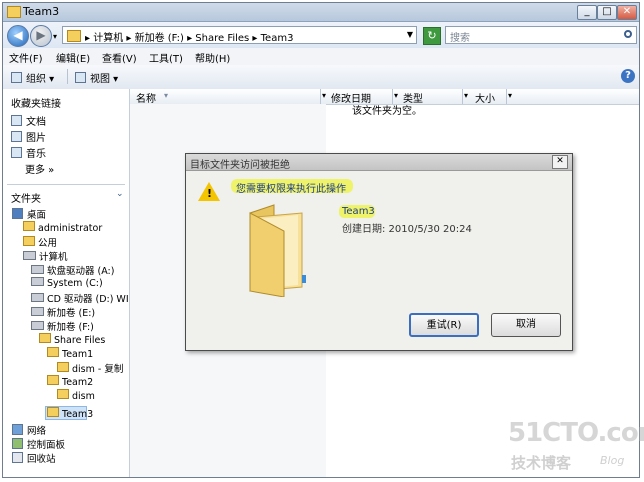 The width and height of the screenshot is (644, 482). What do you see at coordinates (80, 340) in the screenshot?
I see `tree-label: Share Files` at bounding box center [80, 340].